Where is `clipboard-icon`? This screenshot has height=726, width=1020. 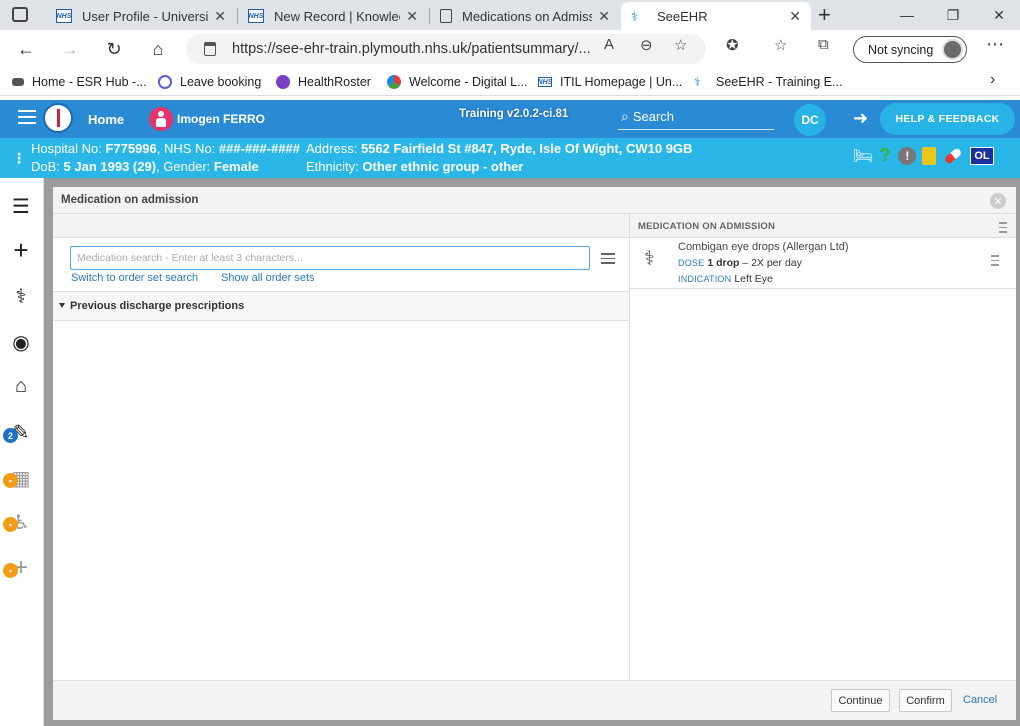 clipboard-icon is located at coordinates (929, 155).